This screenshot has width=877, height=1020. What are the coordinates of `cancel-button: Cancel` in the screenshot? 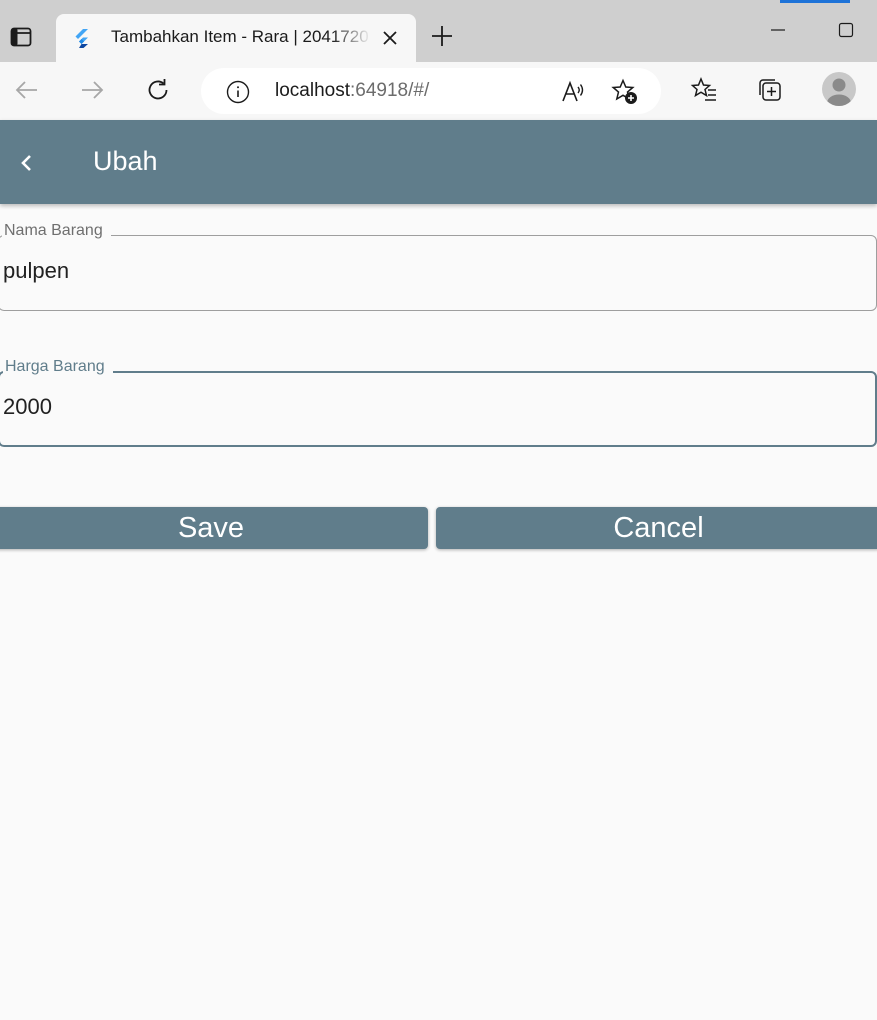 It's located at (656, 528).